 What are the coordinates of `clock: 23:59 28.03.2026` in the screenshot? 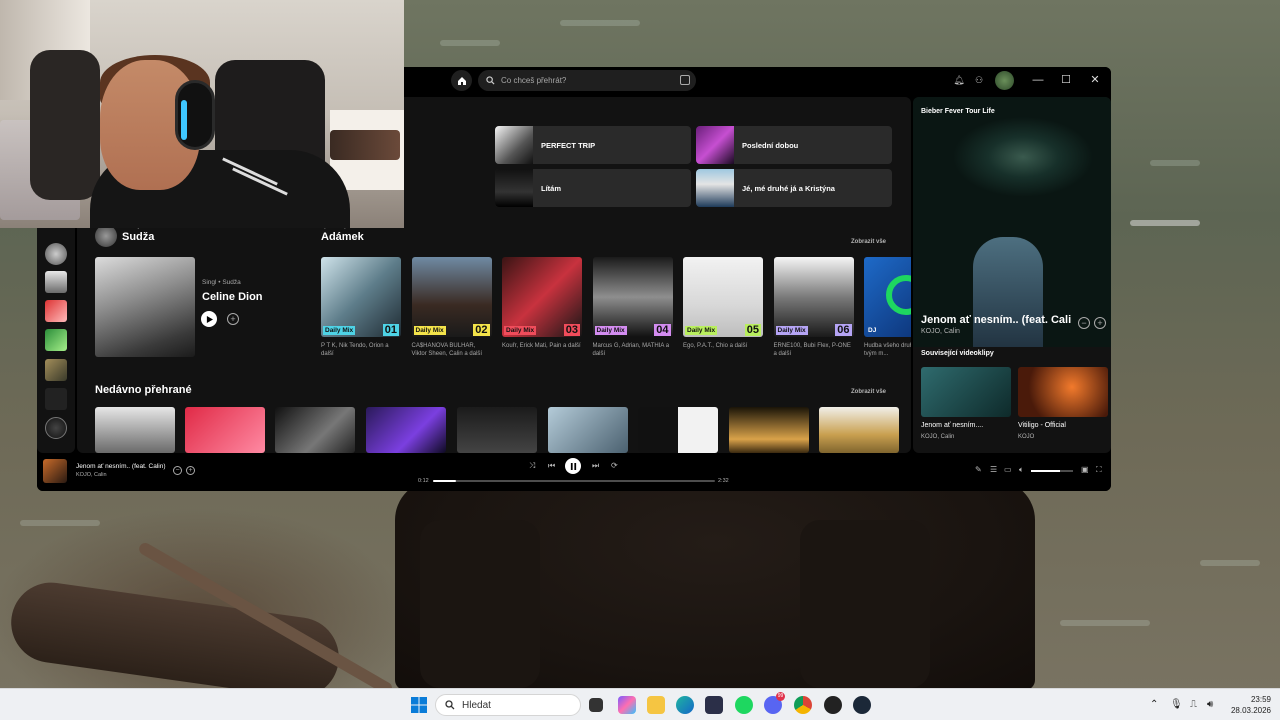 It's located at (1251, 705).